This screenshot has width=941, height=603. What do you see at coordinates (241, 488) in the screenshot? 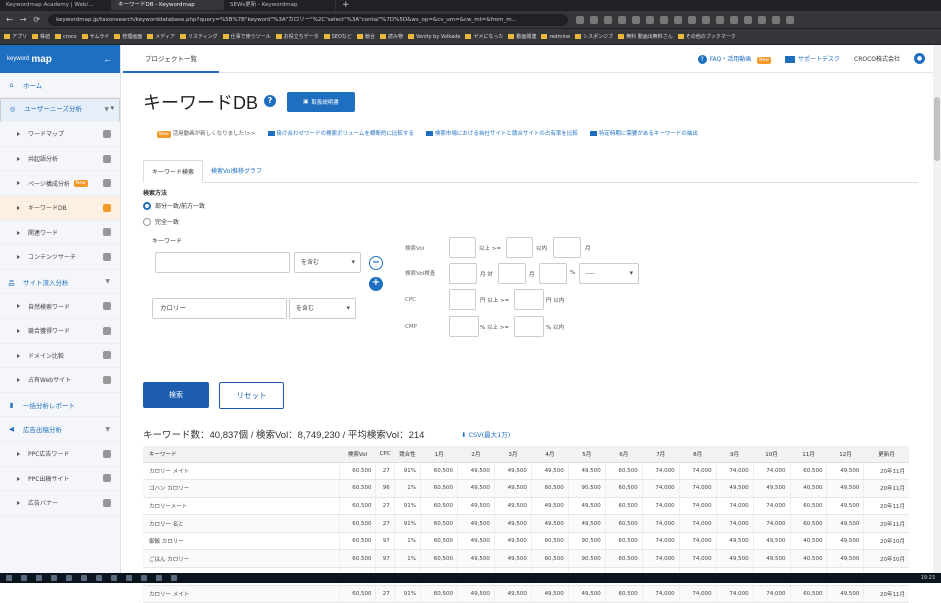
I see `keyword-cell: ゴハン カロリー` at bounding box center [241, 488].